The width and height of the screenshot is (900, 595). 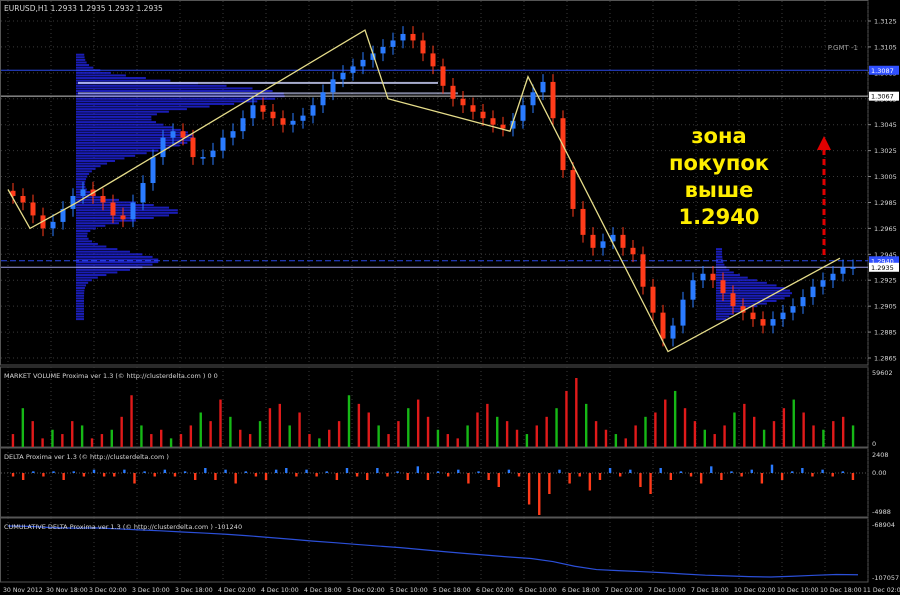 I want to click on time-axis-label: 4 Dec 18:00, so click(x=323, y=590).